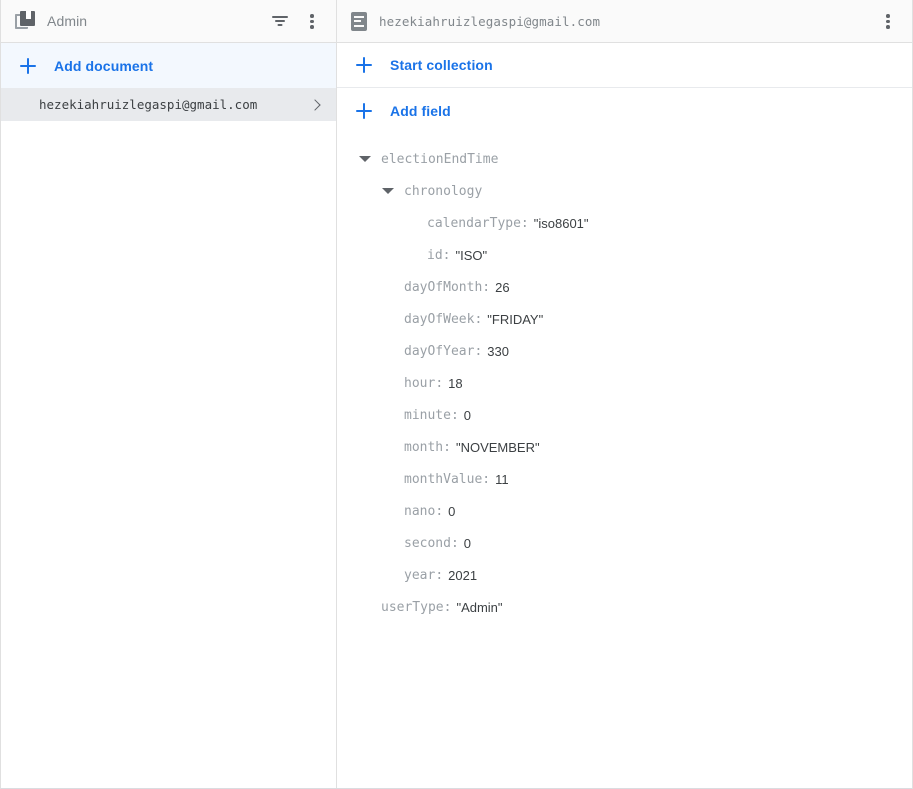 This screenshot has height=789, width=913. Describe the element at coordinates (427, 415) in the screenshot. I see `field-key: minute` at that location.